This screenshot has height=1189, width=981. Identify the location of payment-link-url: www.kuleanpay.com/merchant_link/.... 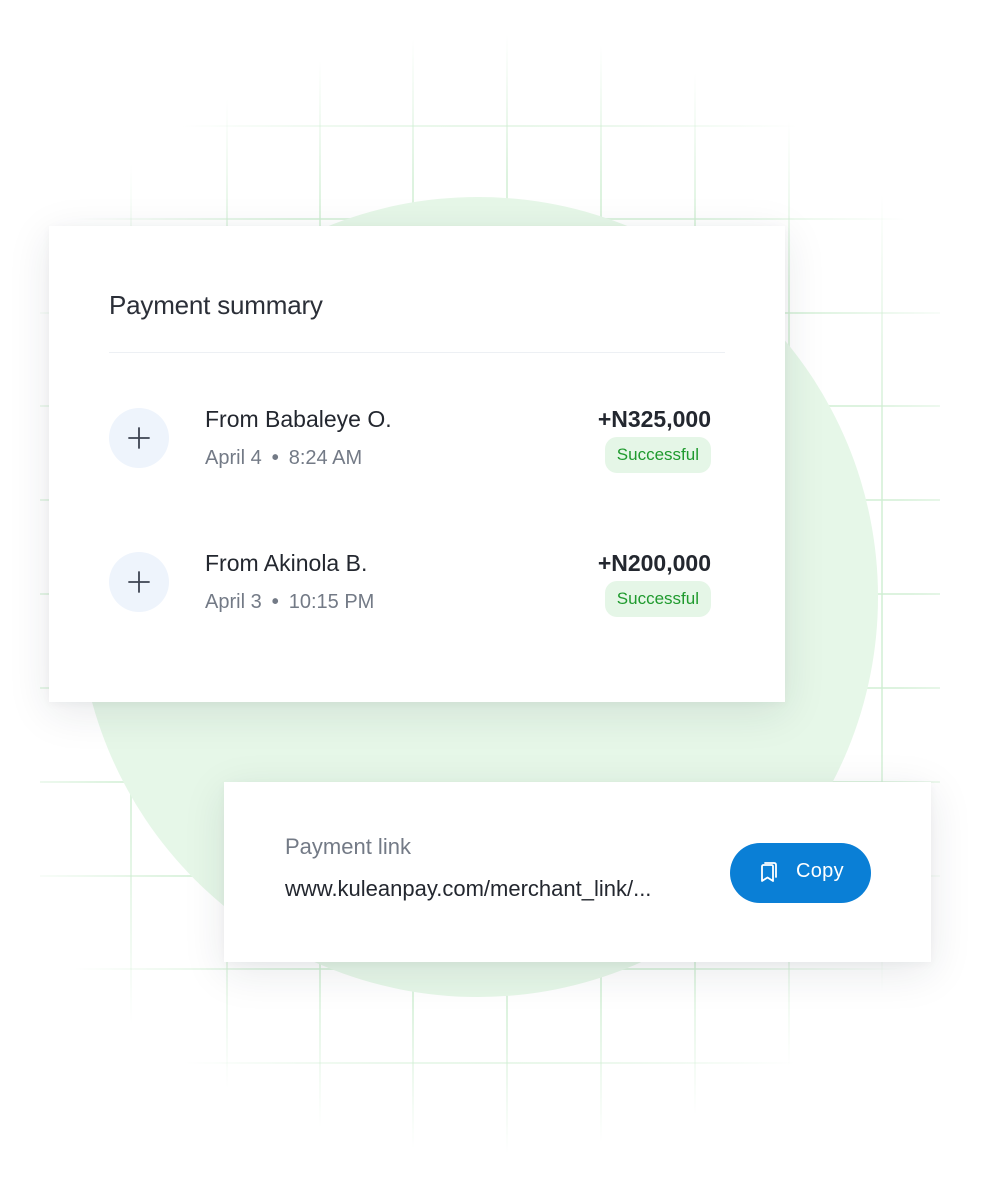
(500, 889).